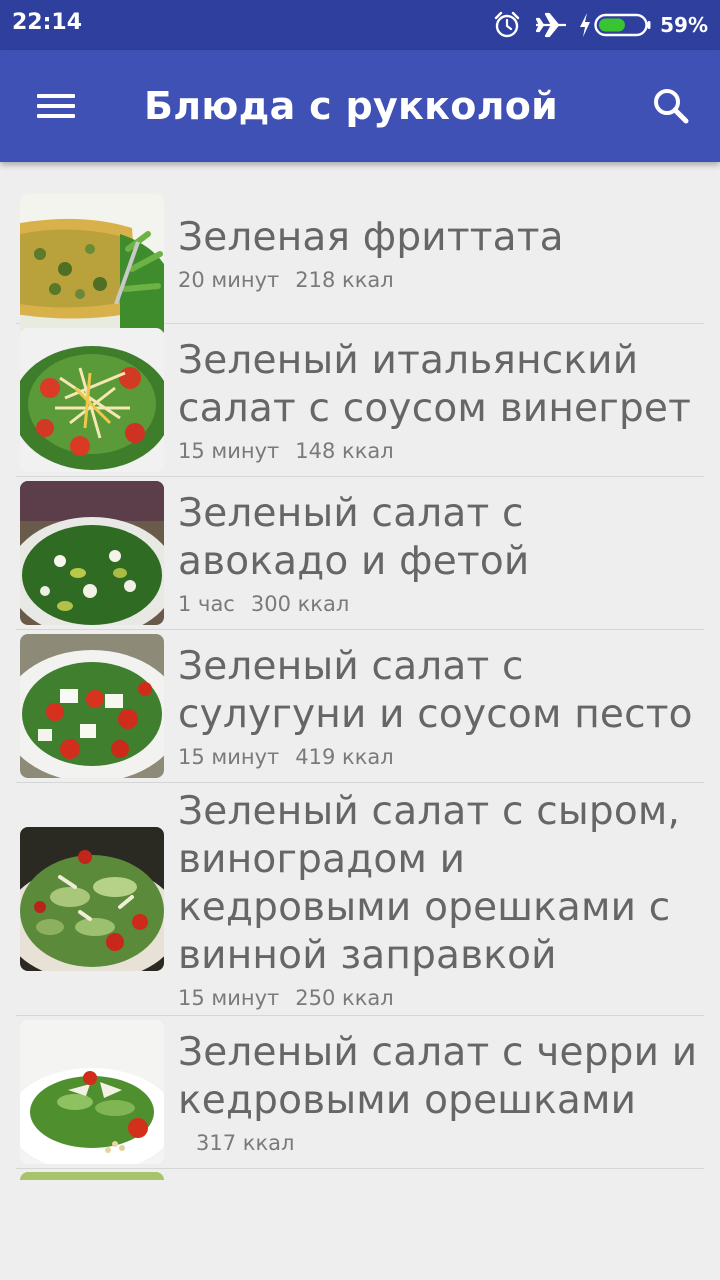 This screenshot has height=1280, width=720. I want to click on recipe-kcal: 300 ккал, so click(300, 604).